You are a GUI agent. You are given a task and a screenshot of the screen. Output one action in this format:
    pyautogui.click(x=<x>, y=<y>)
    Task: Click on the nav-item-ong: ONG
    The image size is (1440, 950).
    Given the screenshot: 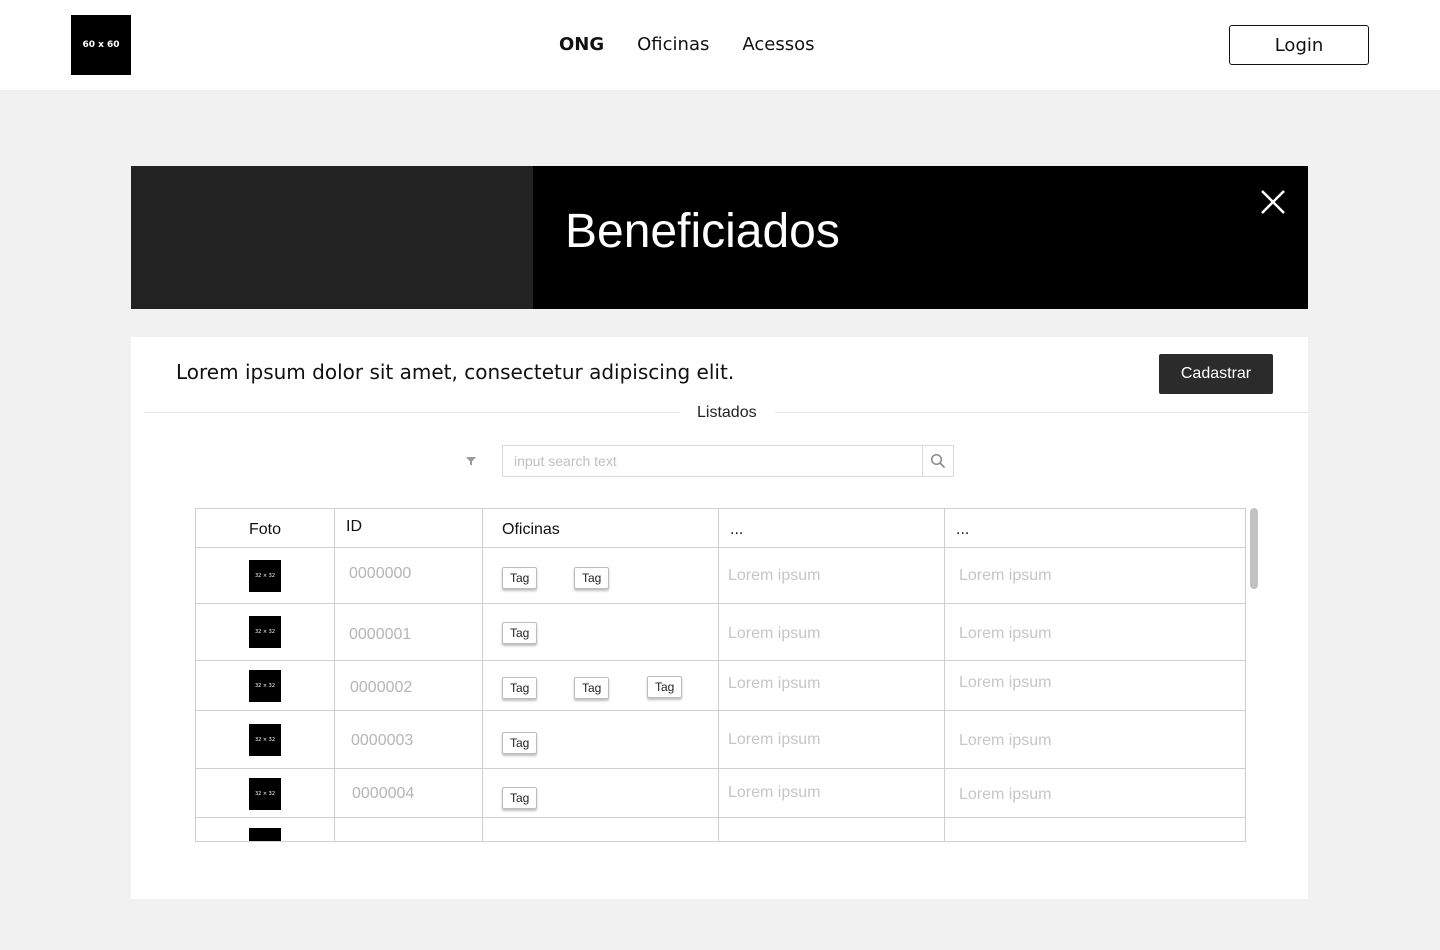 What is the action you would take?
    pyautogui.click(x=581, y=45)
    